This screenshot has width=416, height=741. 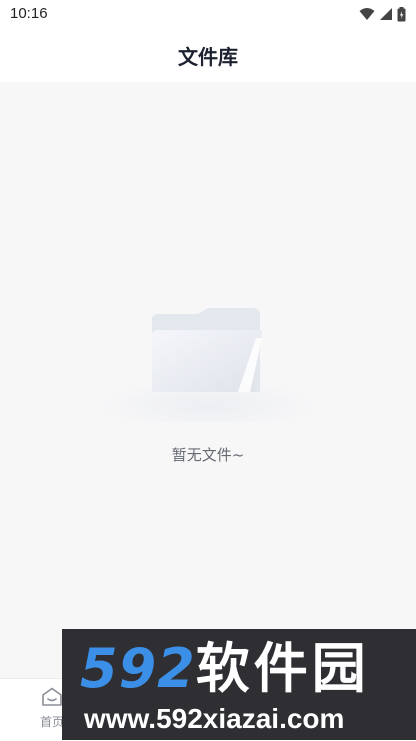 I want to click on home-icon, so click(x=52, y=696).